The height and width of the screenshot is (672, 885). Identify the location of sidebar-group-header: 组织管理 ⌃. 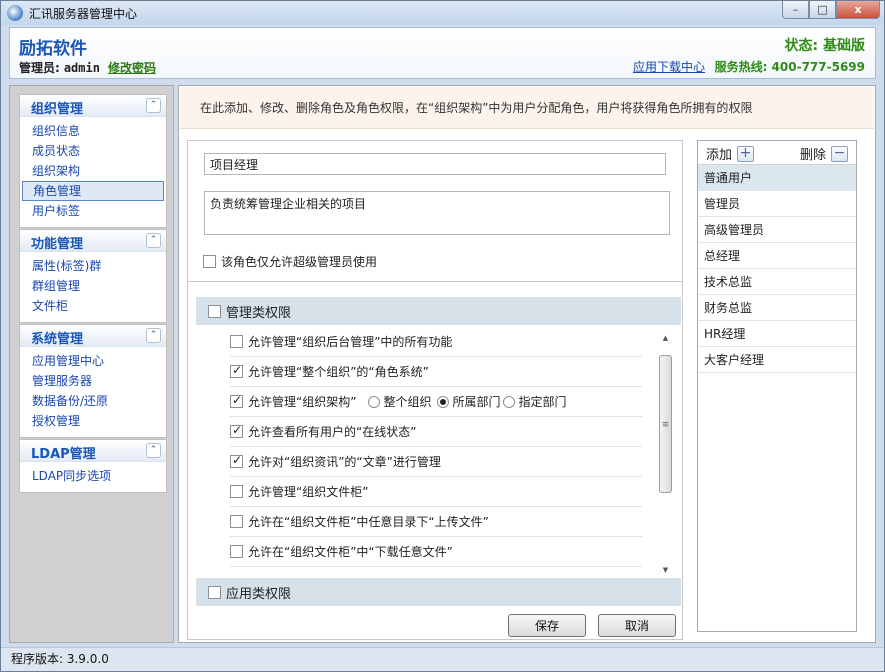
(93, 106).